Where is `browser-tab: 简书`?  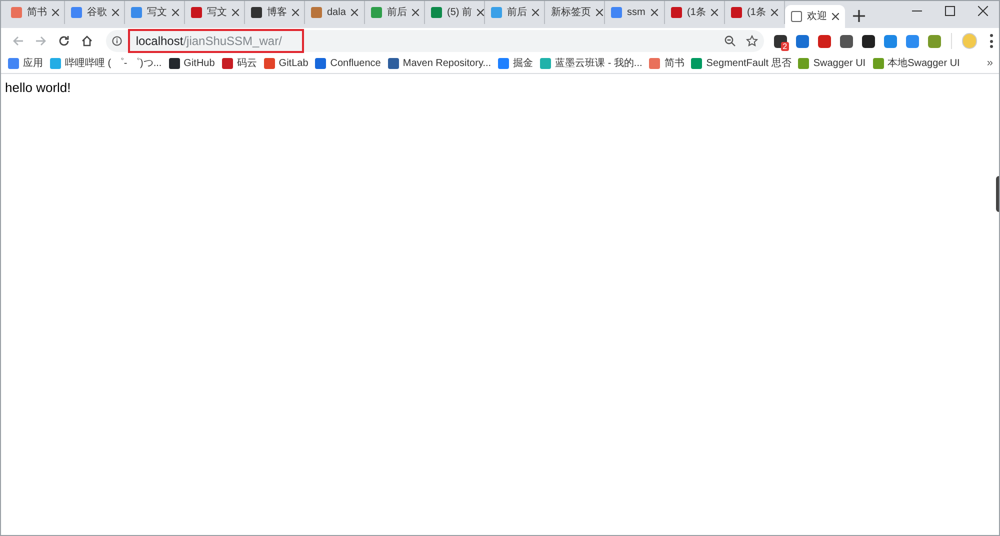
browser-tab: 简书 is located at coordinates (35, 12).